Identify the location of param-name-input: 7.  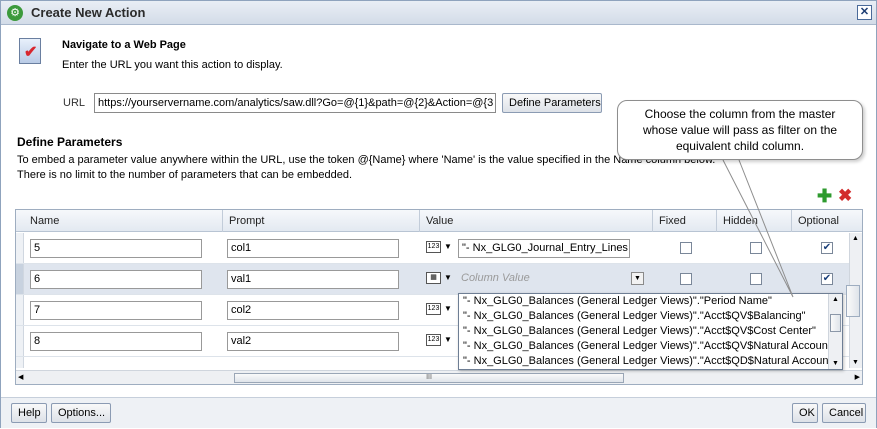
(116, 310).